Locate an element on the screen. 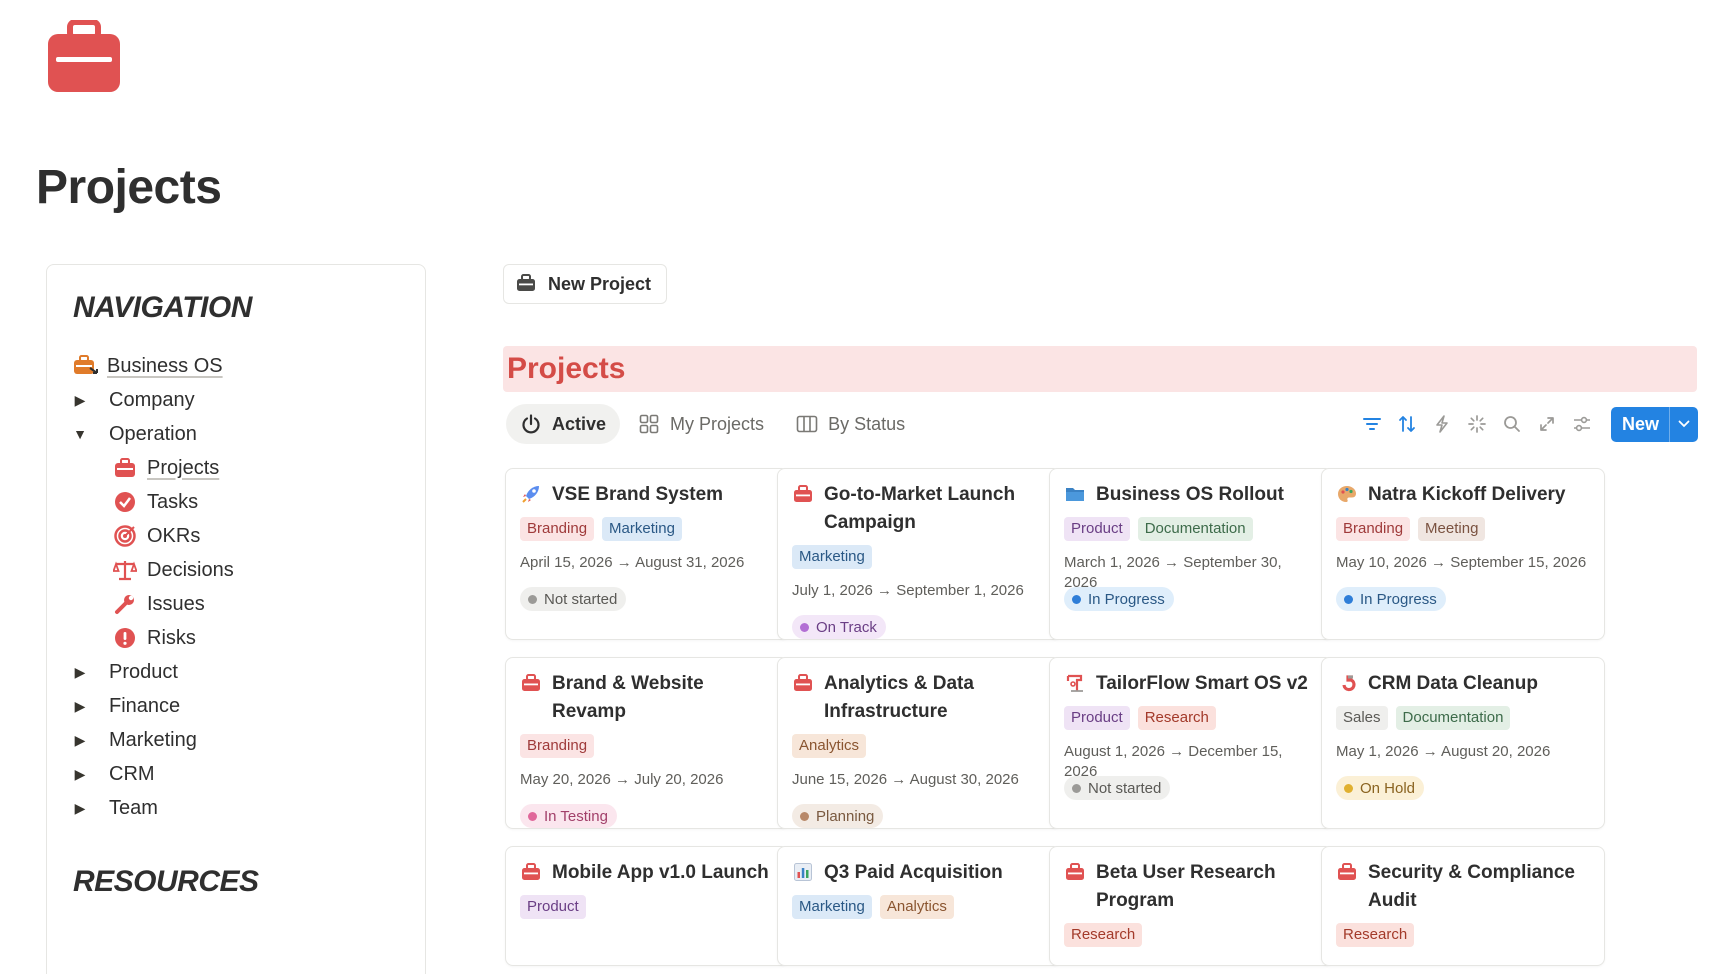 Image resolution: width=1732 pixels, height=974 pixels. search-icon is located at coordinates (1511, 424).